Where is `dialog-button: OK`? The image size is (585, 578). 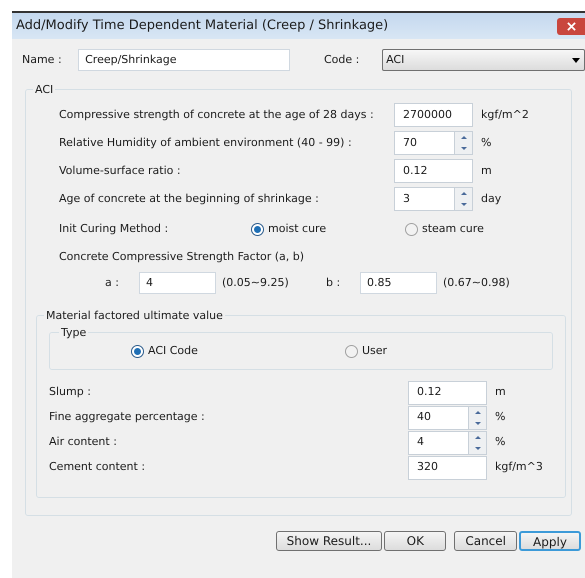
dialog-button: OK is located at coordinates (415, 541).